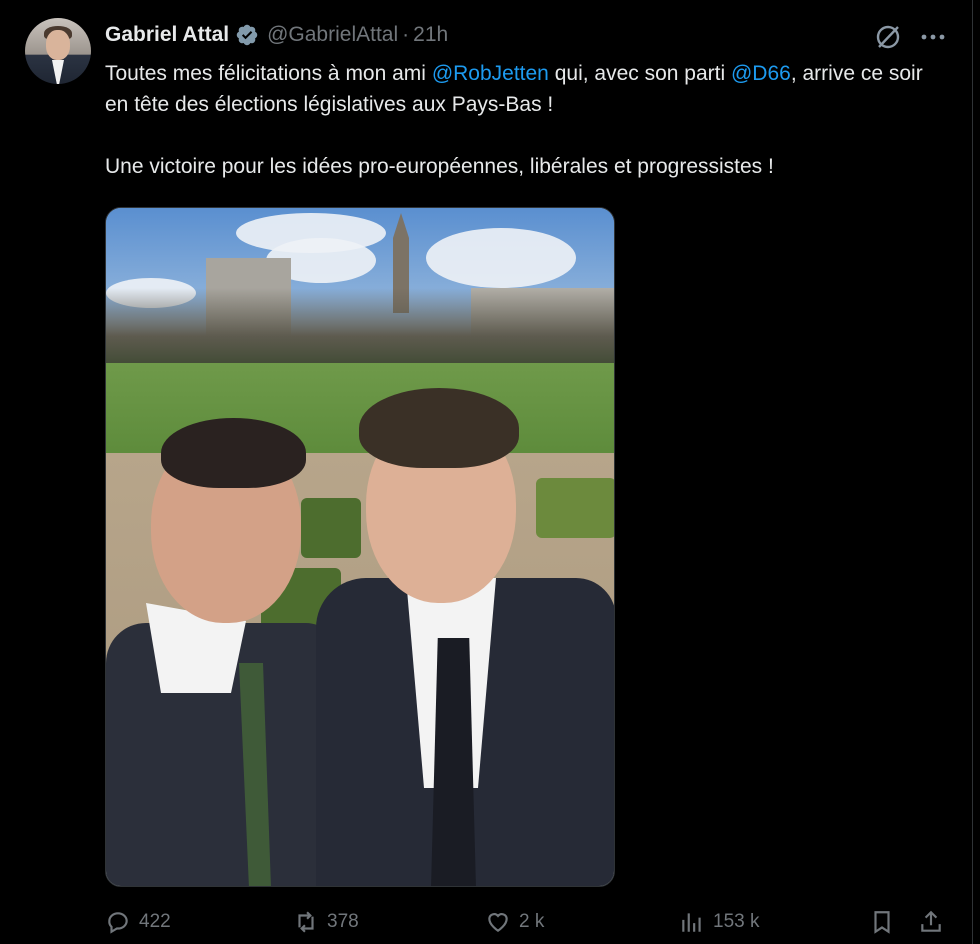 The width and height of the screenshot is (980, 944). I want to click on tweet-header: Gabriel Attal @GabrielAttal · 21h, so click(276, 35).